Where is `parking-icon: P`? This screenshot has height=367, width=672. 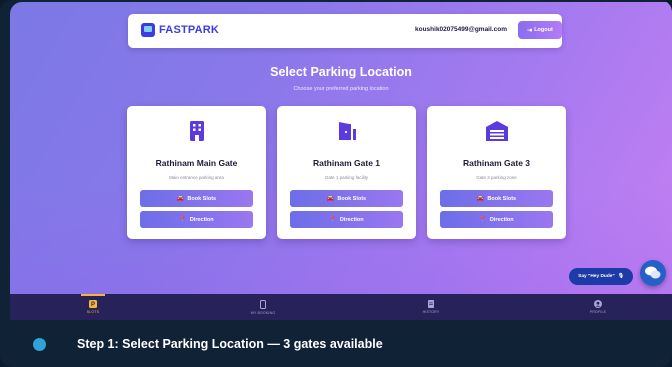
parking-icon: P is located at coordinates (93, 304).